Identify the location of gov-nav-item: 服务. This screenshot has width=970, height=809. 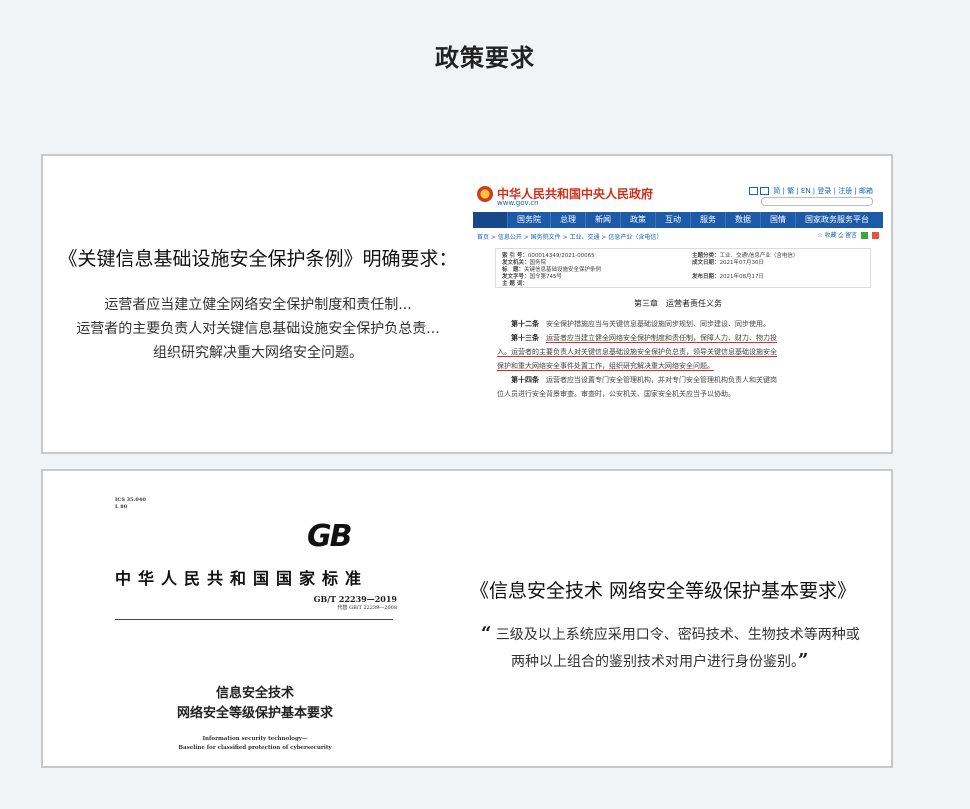
(707, 220).